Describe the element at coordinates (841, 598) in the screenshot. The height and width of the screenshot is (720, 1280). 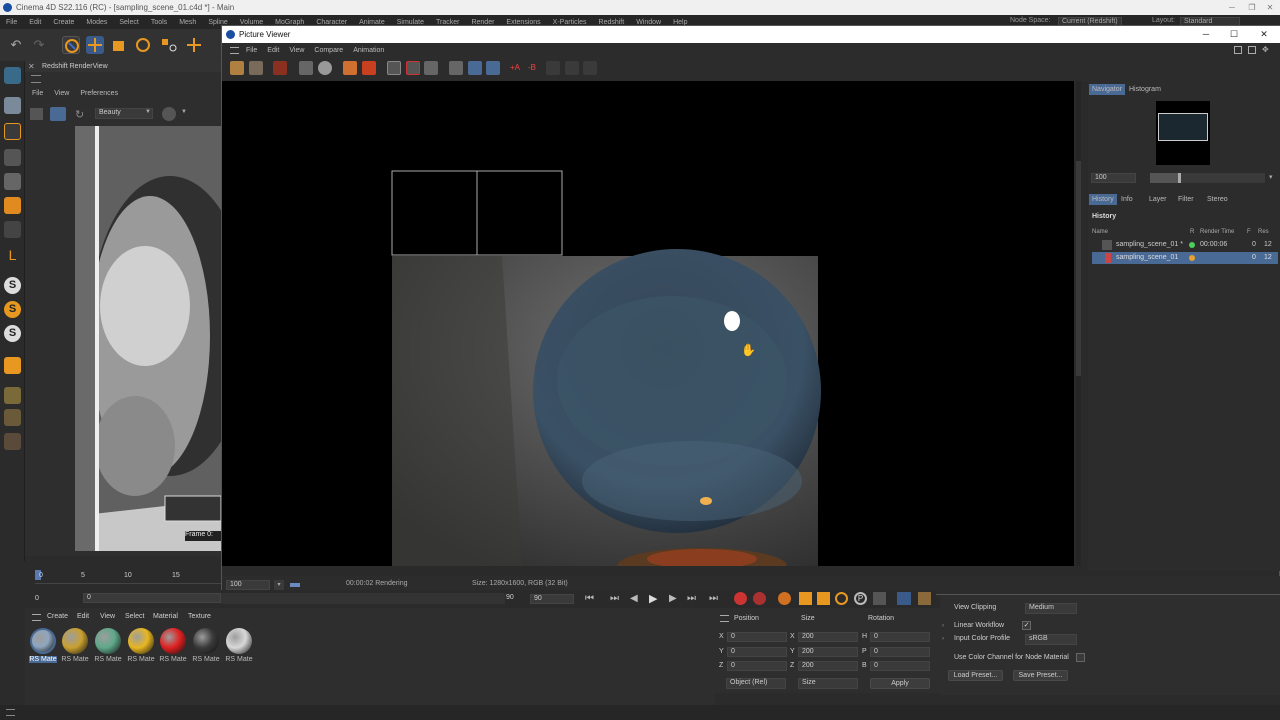
I see `rotation-key-icon` at that location.